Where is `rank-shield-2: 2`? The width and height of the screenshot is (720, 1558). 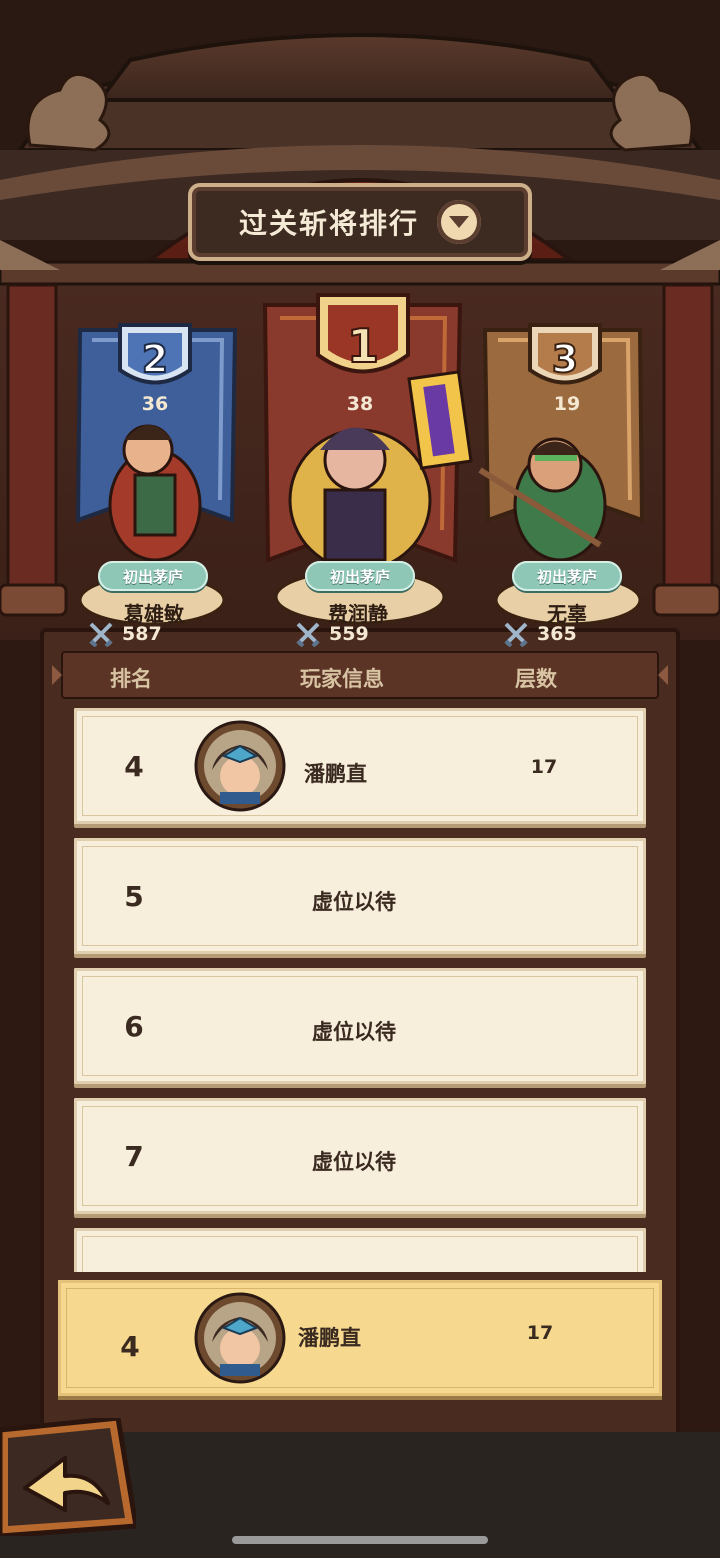 rank-shield-2: 2 is located at coordinates (155, 354).